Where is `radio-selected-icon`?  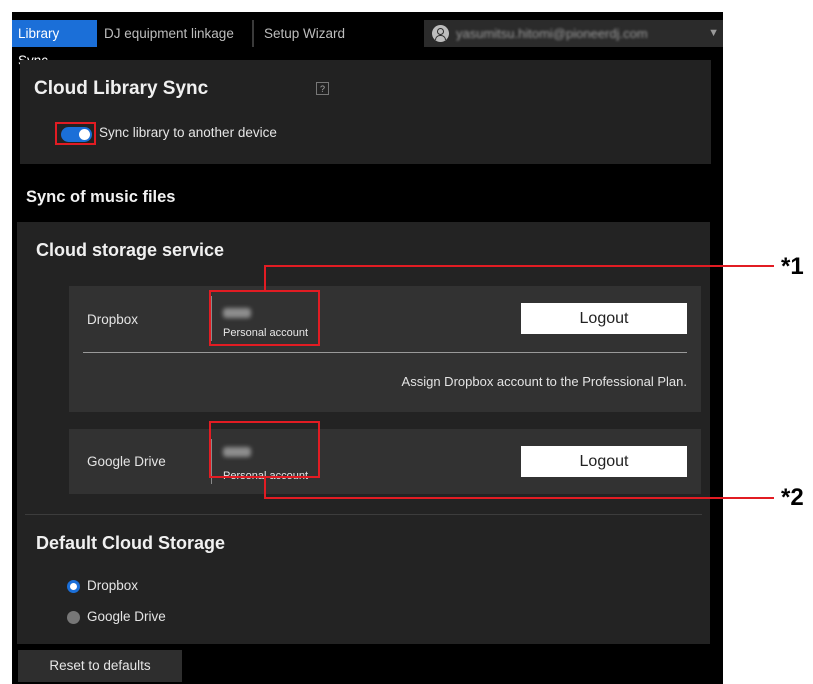 radio-selected-icon is located at coordinates (73, 586).